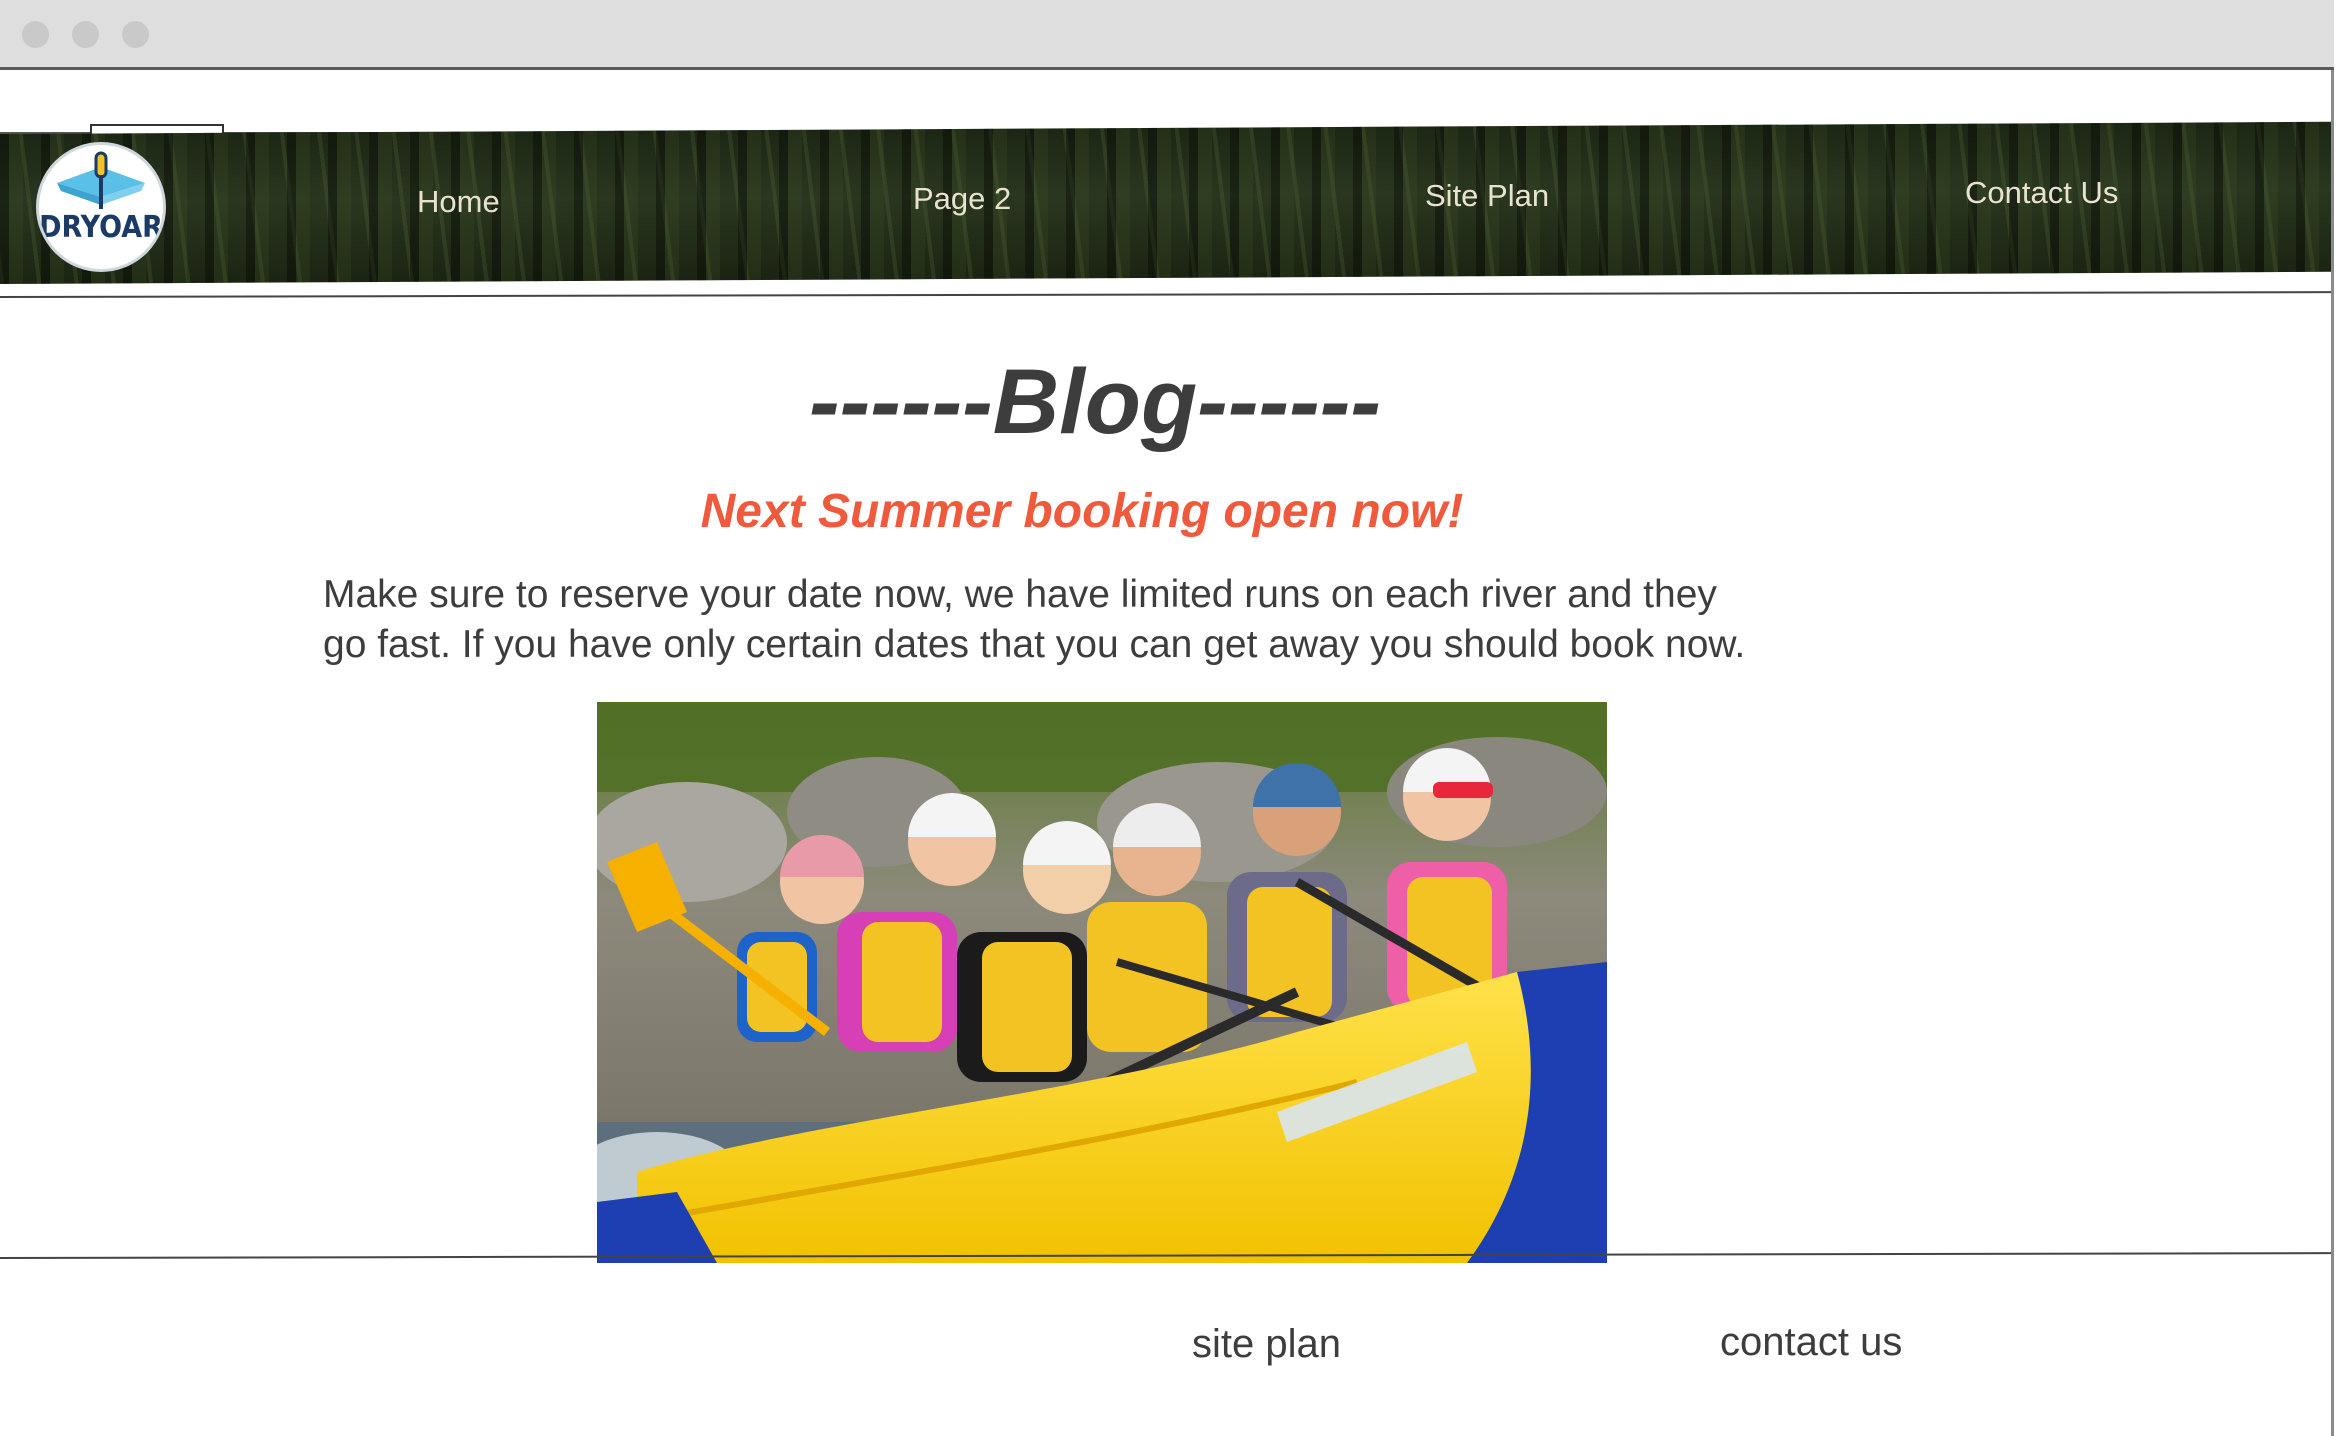  I want to click on dryoar-logo: DRYOAR, so click(101, 207).